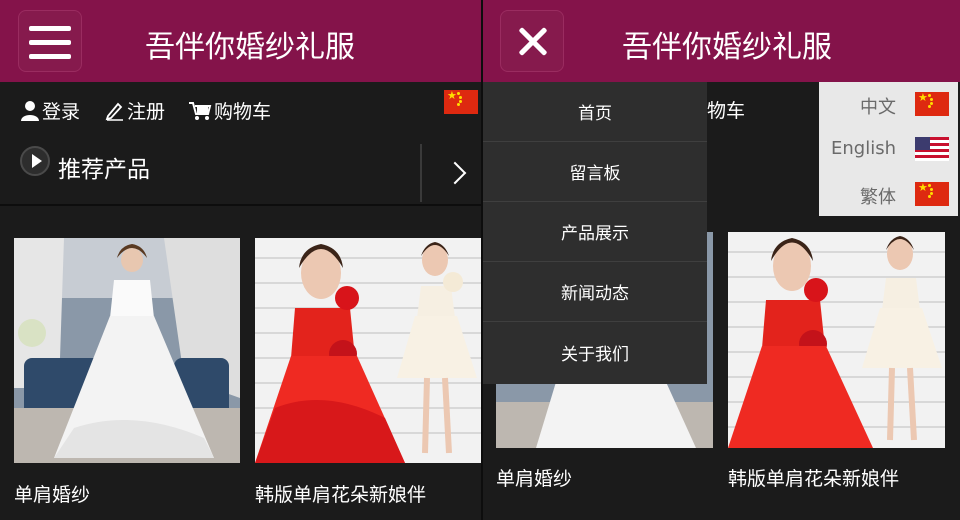 The width and height of the screenshot is (960, 520). I want to click on language-option-english: English, so click(888, 149).